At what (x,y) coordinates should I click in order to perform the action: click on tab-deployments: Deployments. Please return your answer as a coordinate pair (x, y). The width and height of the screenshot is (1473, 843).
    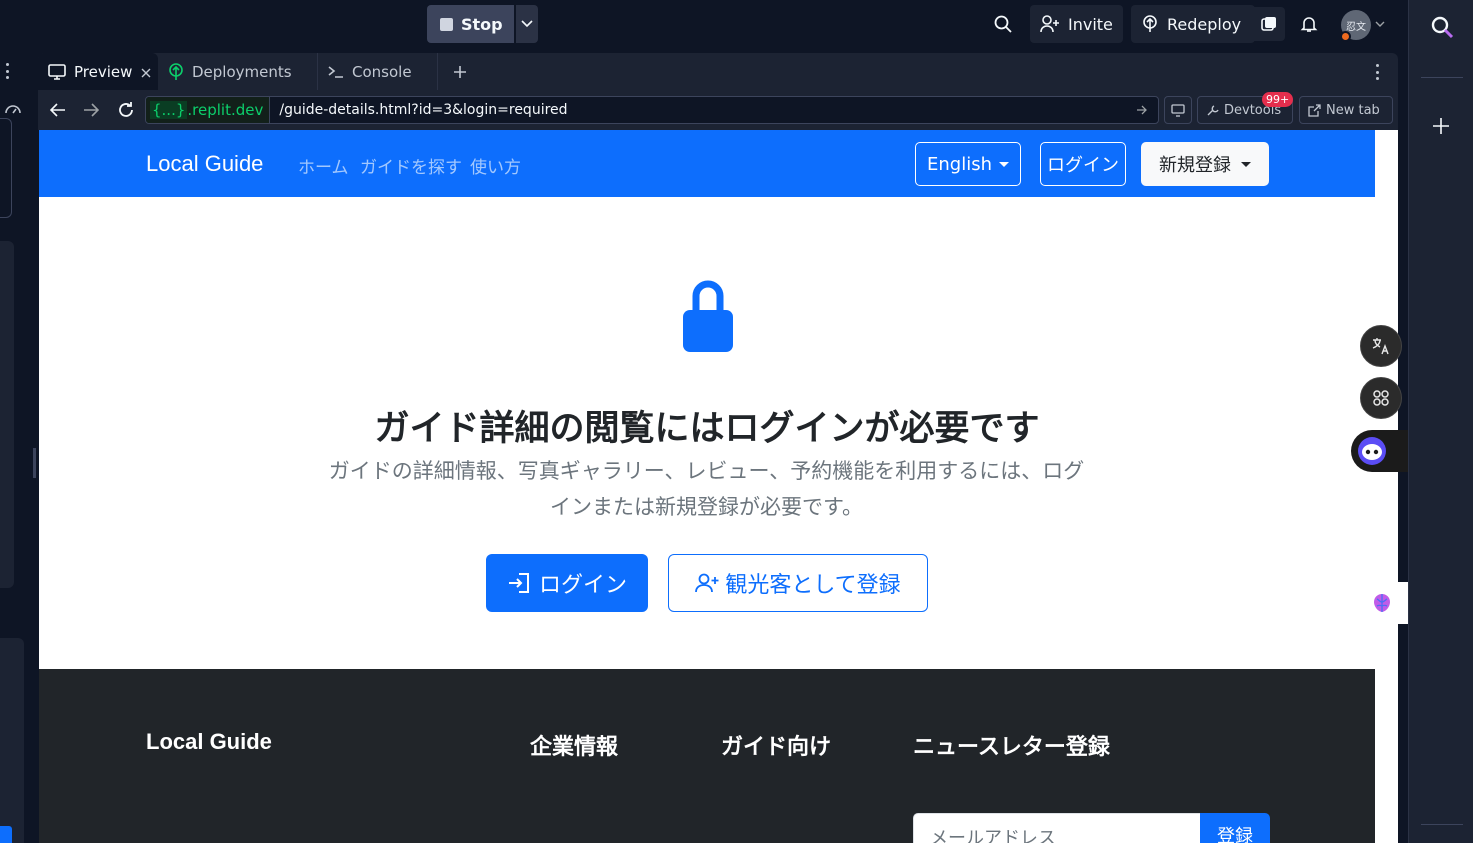
    Looking at the image, I should click on (238, 71).